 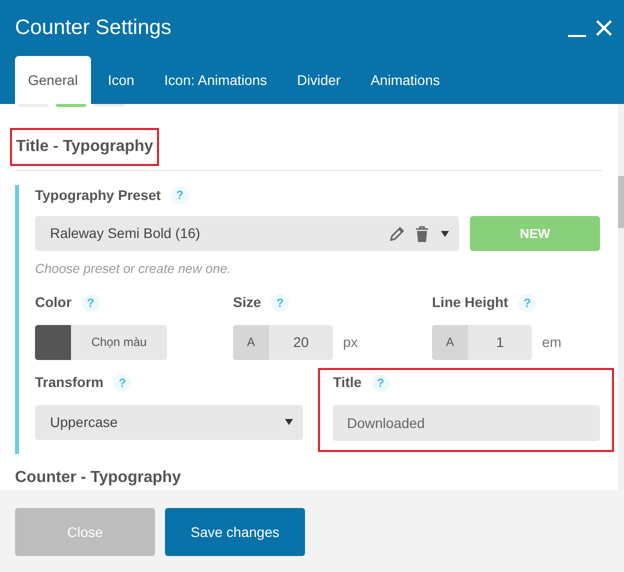 What do you see at coordinates (247, 302) in the screenshot?
I see `field-label: Size` at bounding box center [247, 302].